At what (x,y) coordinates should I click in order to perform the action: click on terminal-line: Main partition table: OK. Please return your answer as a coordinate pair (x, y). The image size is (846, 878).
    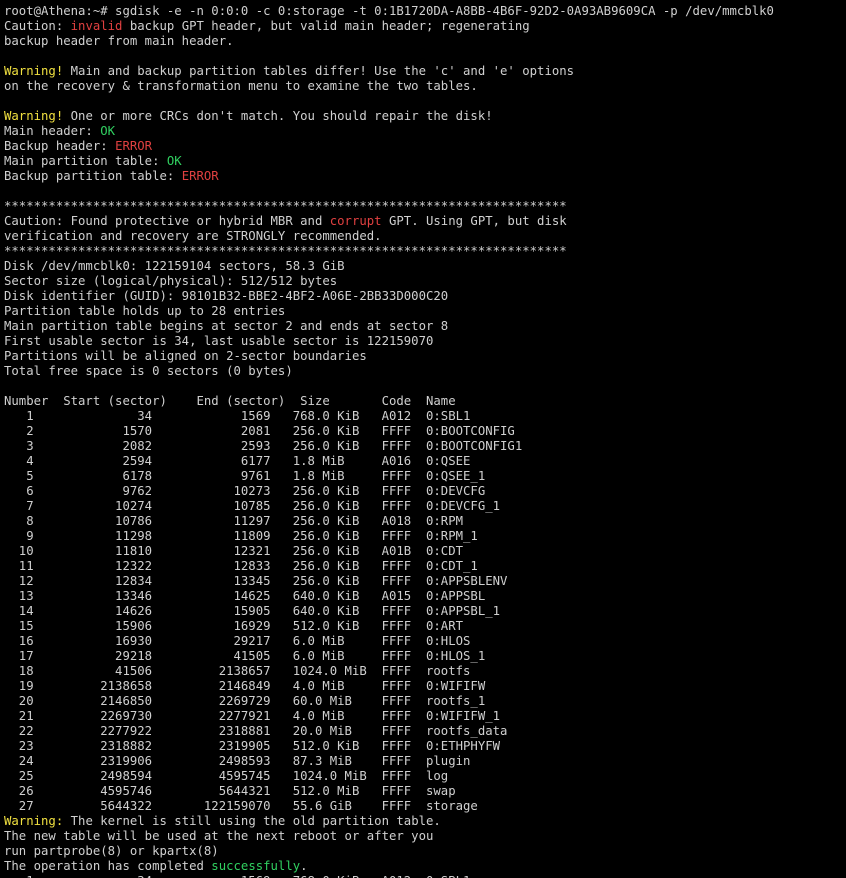
    Looking at the image, I should click on (425, 161).